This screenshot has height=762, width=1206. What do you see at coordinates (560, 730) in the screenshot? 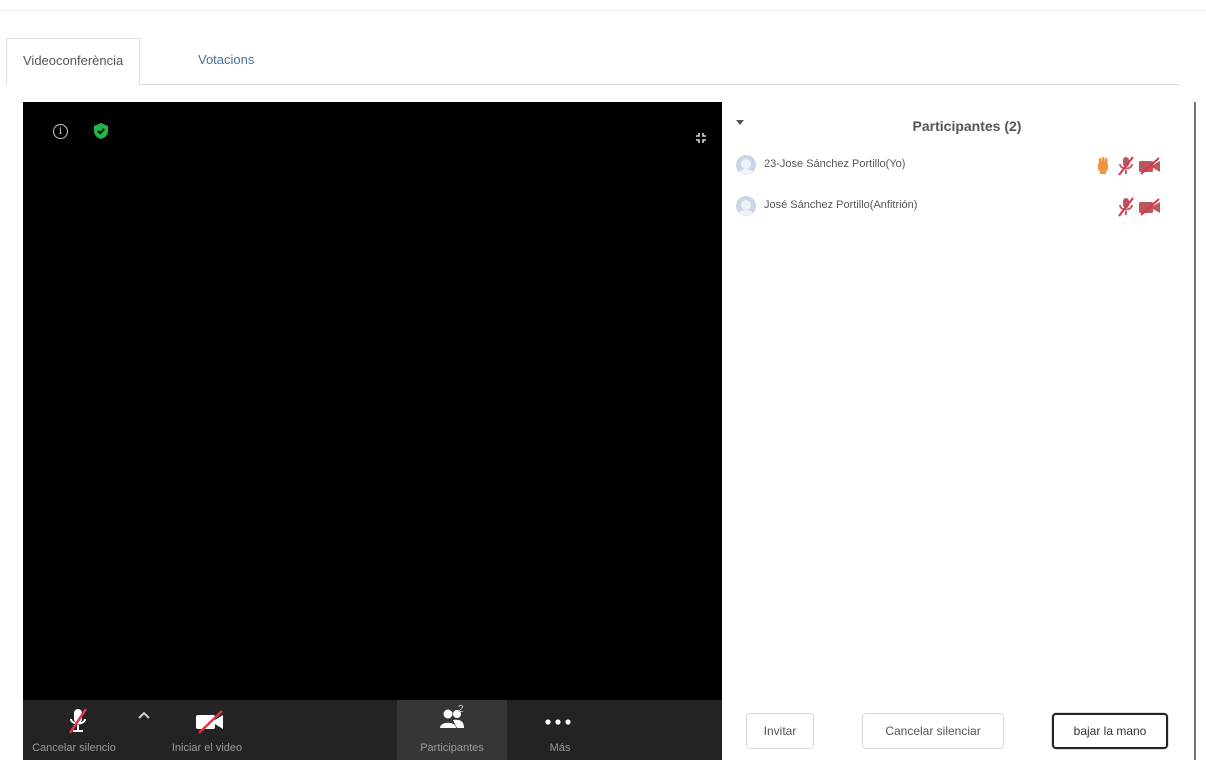
I see `more-button: Más` at bounding box center [560, 730].